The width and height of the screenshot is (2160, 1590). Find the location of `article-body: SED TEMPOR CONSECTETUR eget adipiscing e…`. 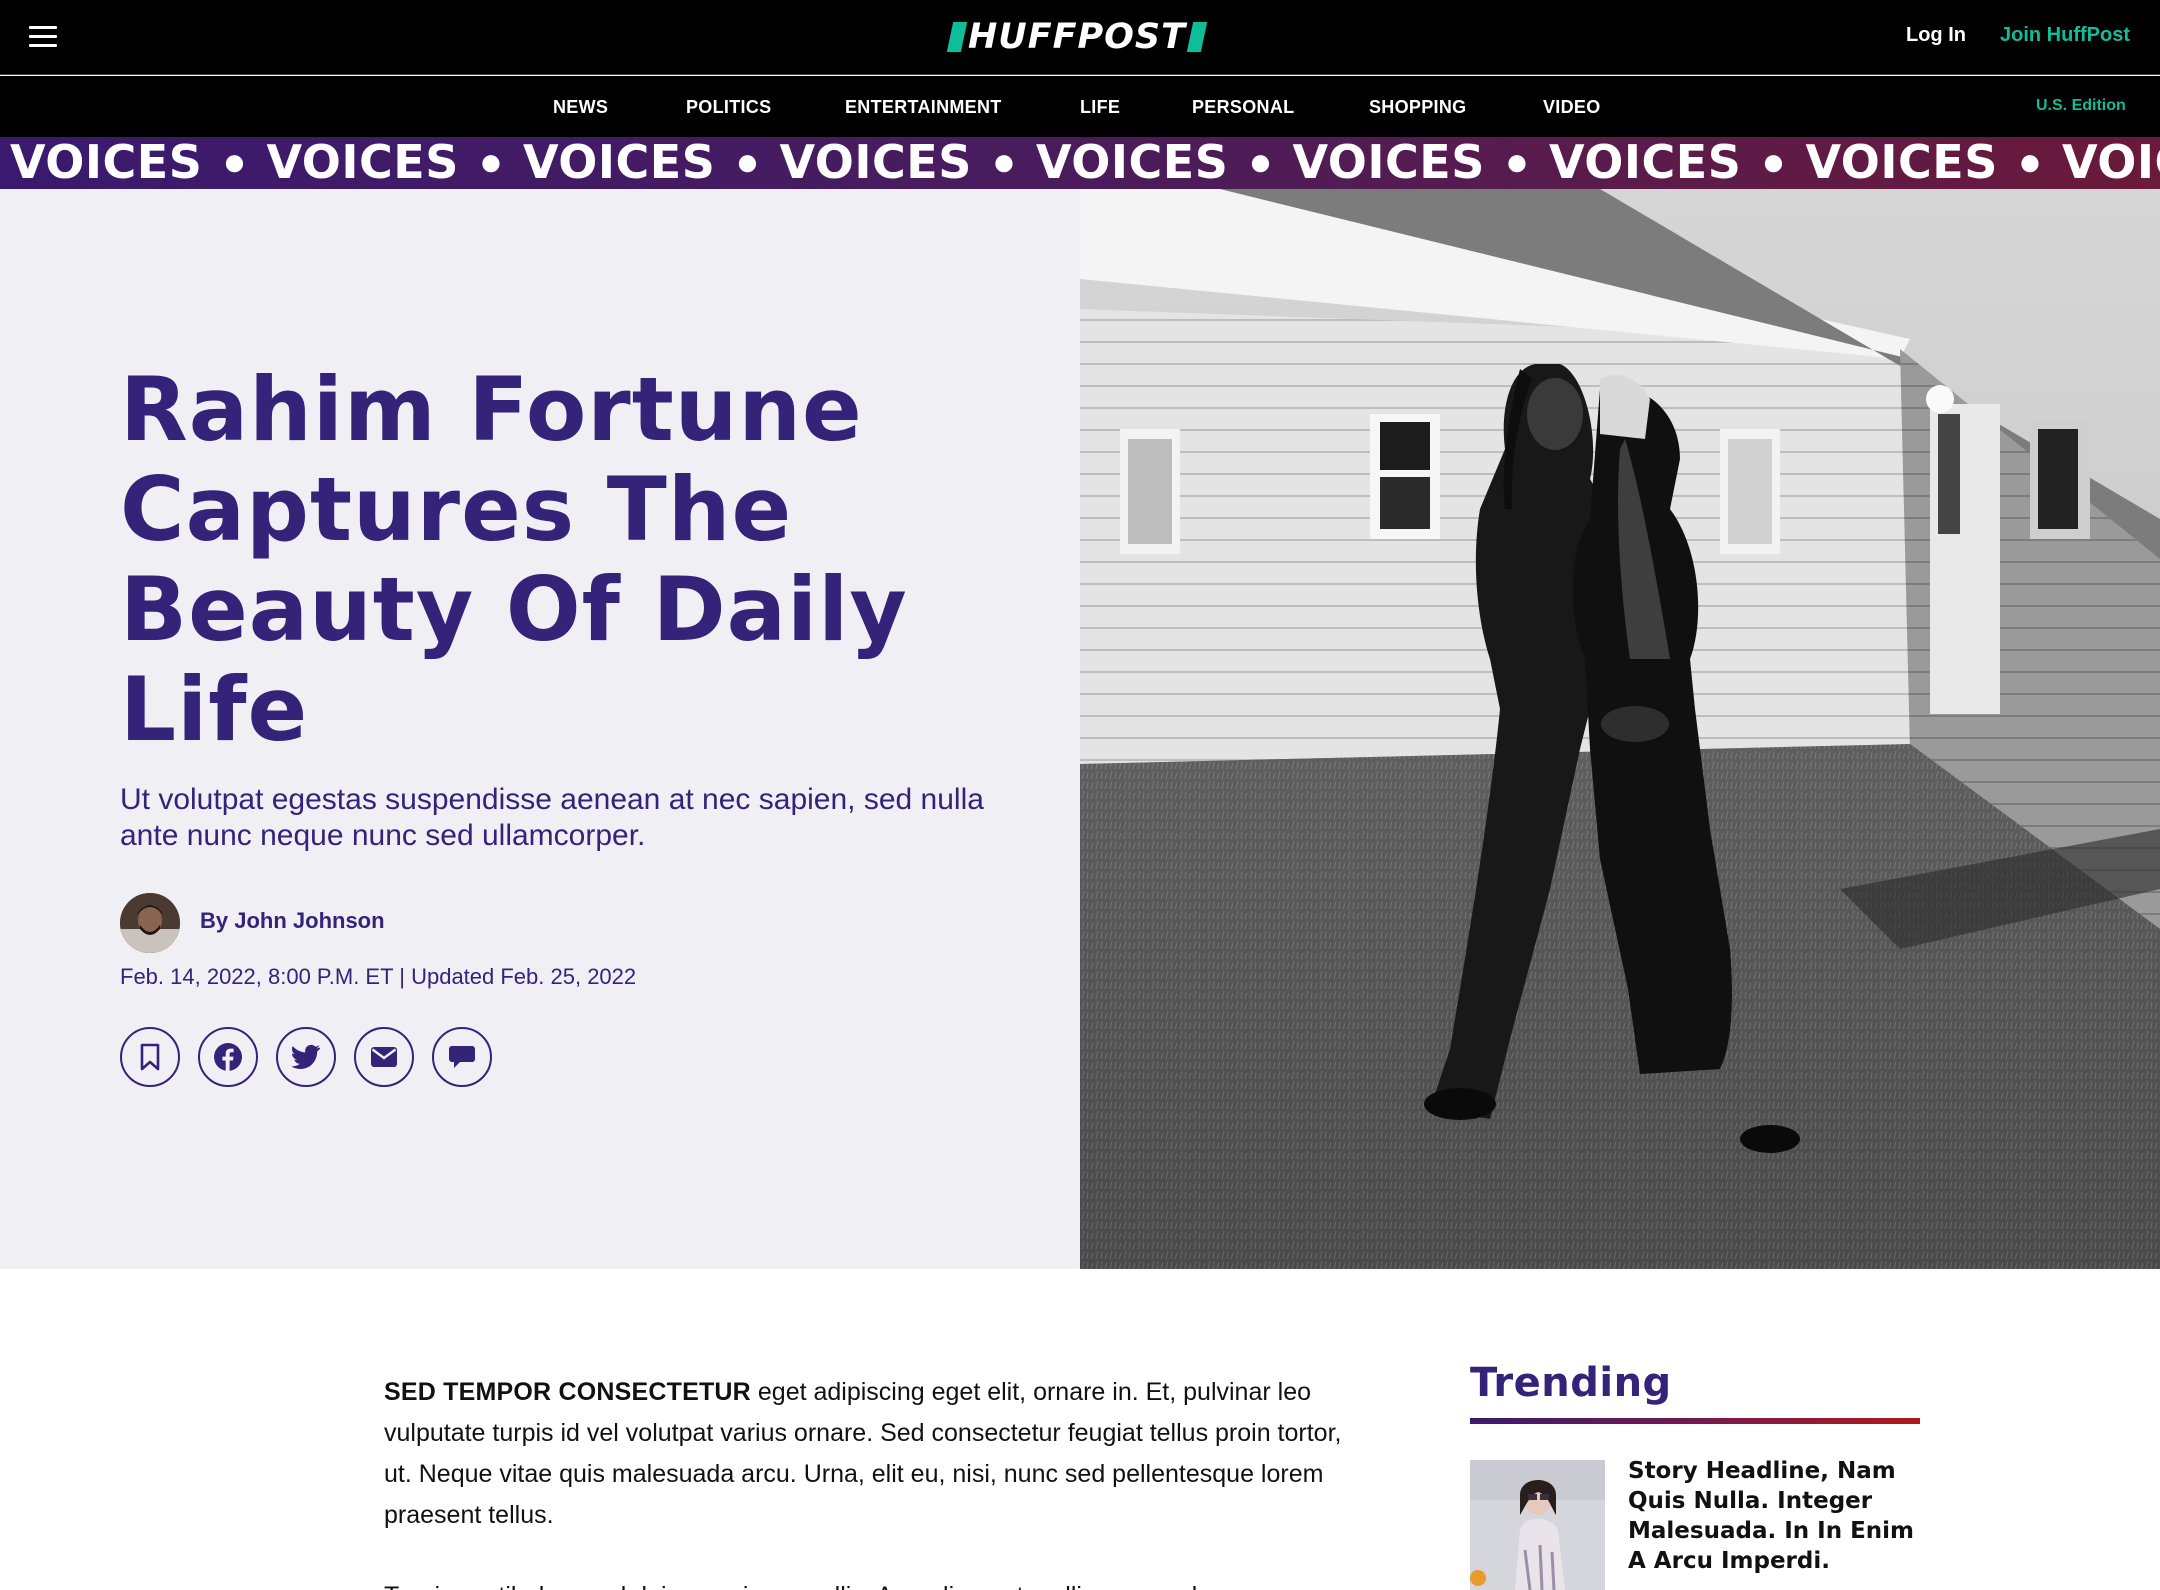

article-body: SED TEMPOR CONSECTETUR eget adipiscing e… is located at coordinates (864, 1481).